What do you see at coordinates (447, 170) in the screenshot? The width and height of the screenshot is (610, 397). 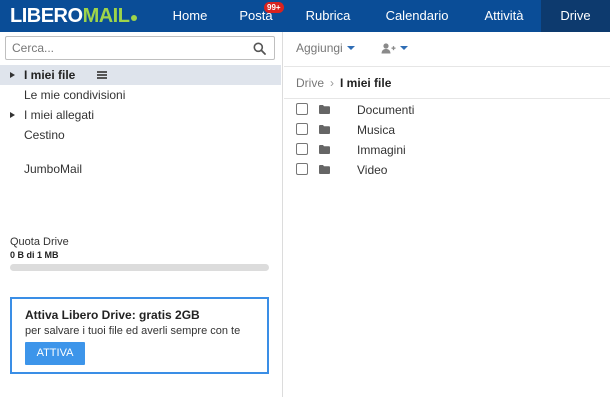 I see `file-row: Video` at bounding box center [447, 170].